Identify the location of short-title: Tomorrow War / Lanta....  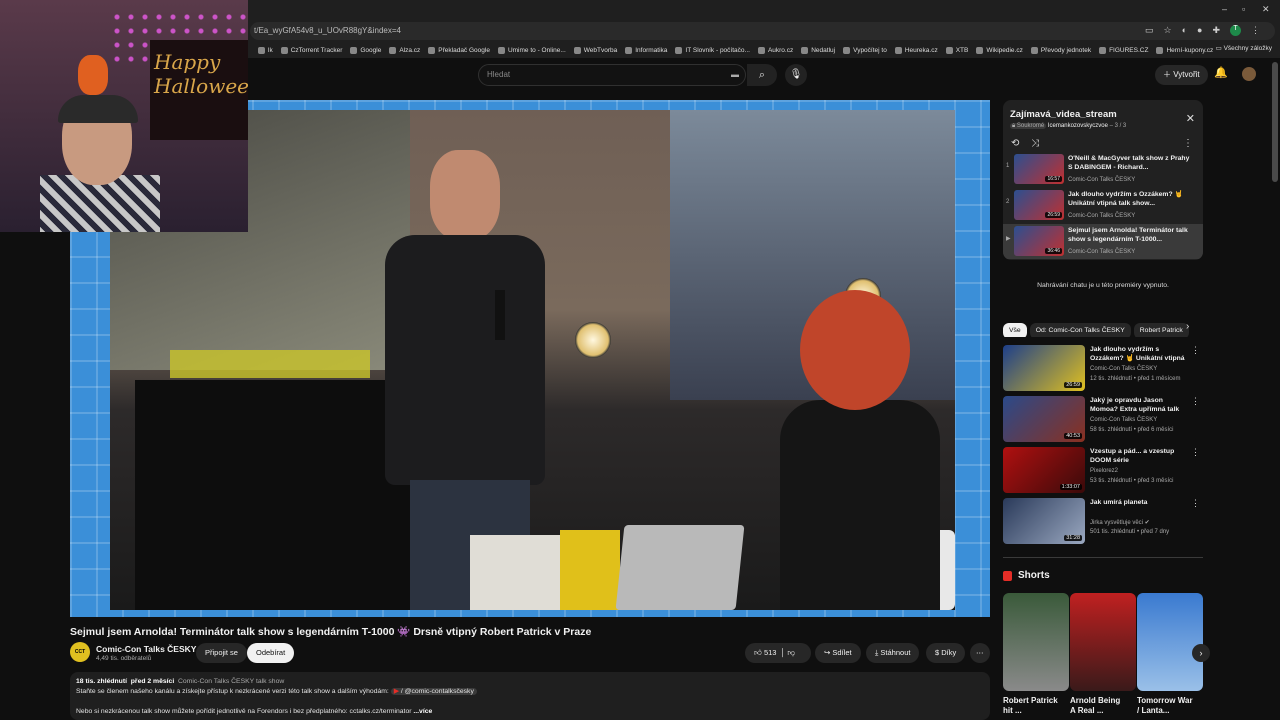
(1165, 706).